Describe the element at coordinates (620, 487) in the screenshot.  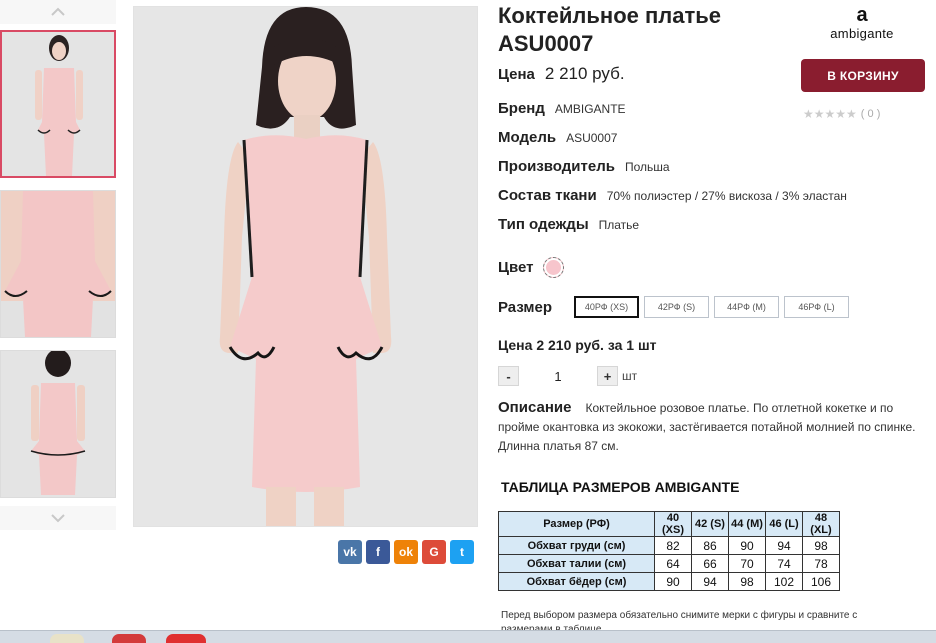
I see `size-table-title: ТАБЛИЦА РАЗМЕРОВ AMBIGANTE` at that location.